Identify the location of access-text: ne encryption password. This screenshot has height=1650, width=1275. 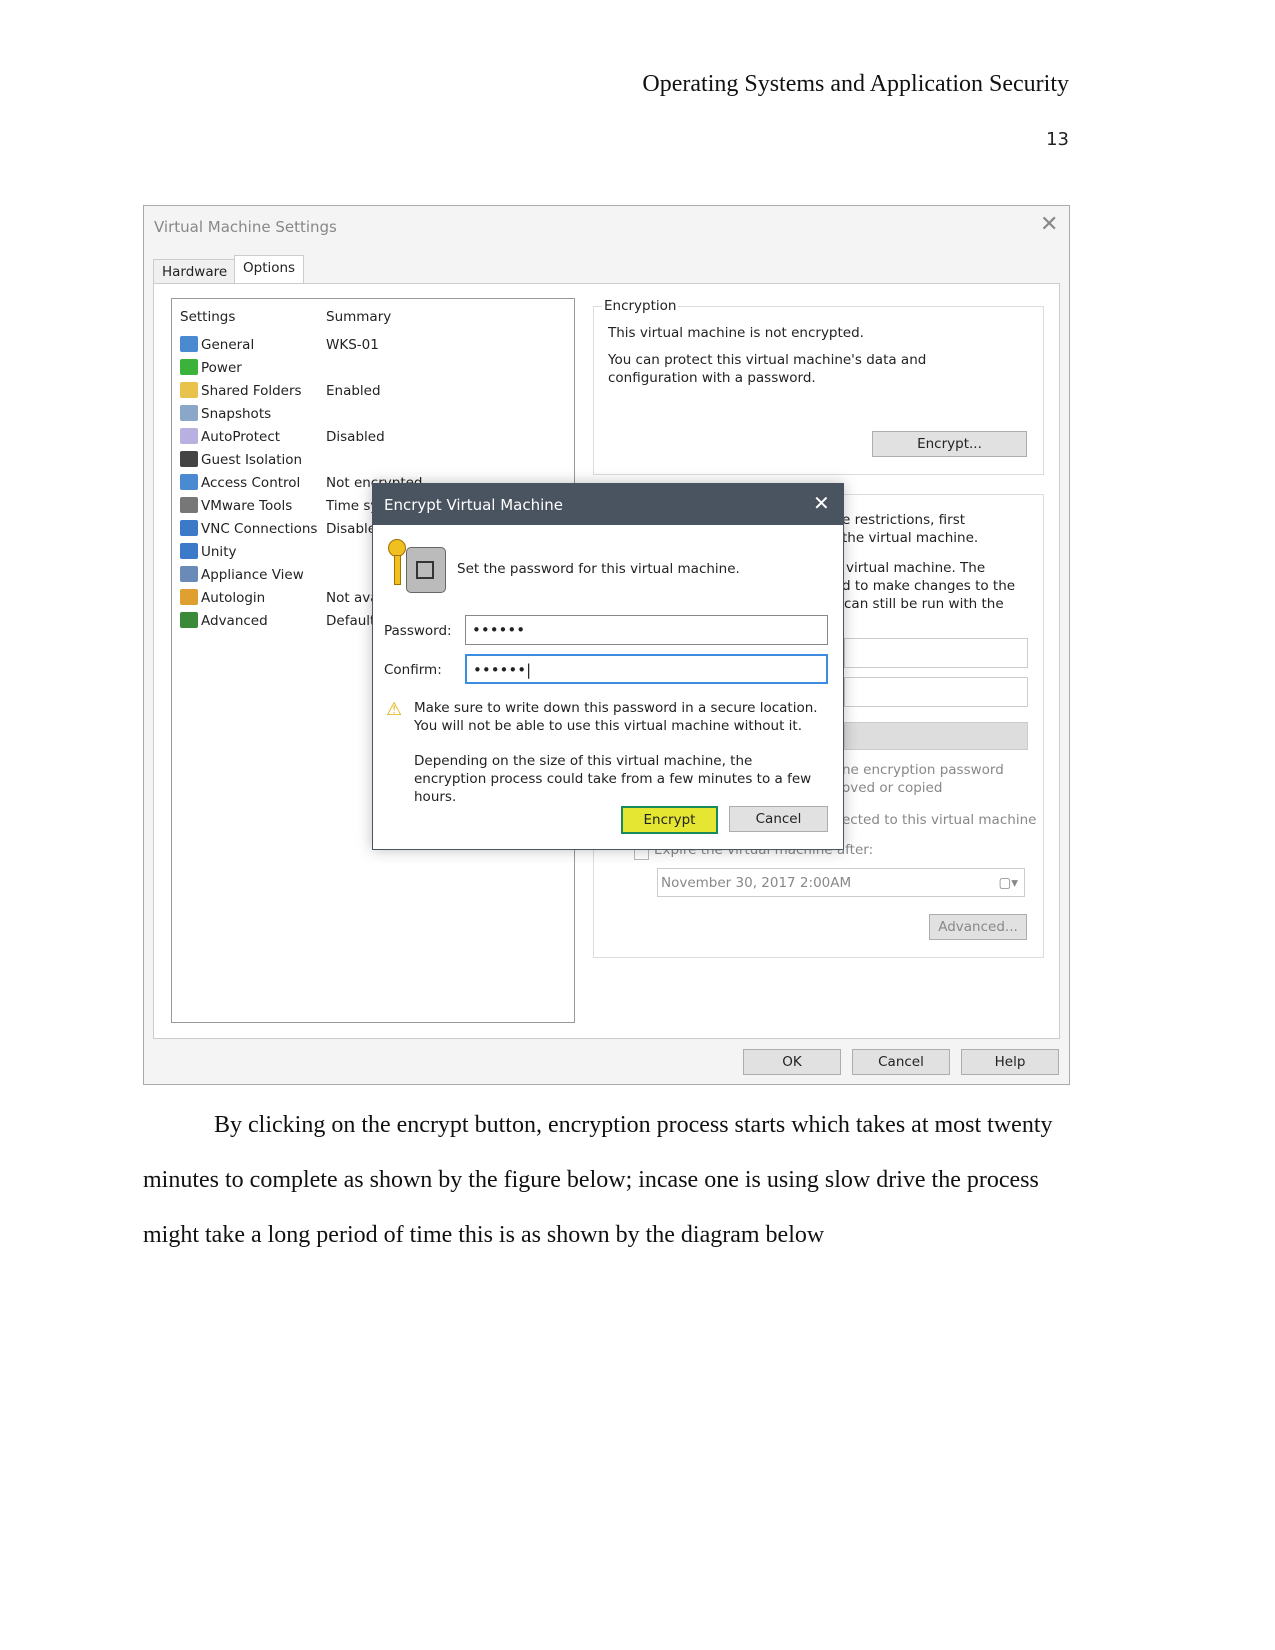
(923, 770).